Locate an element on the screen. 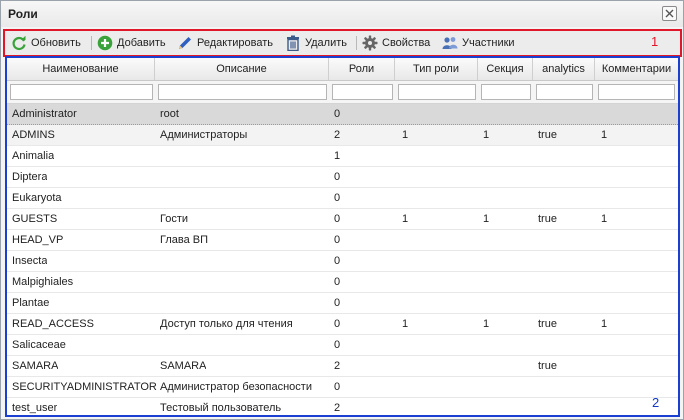  table-row: Administrator root 0 is located at coordinates (342, 114).